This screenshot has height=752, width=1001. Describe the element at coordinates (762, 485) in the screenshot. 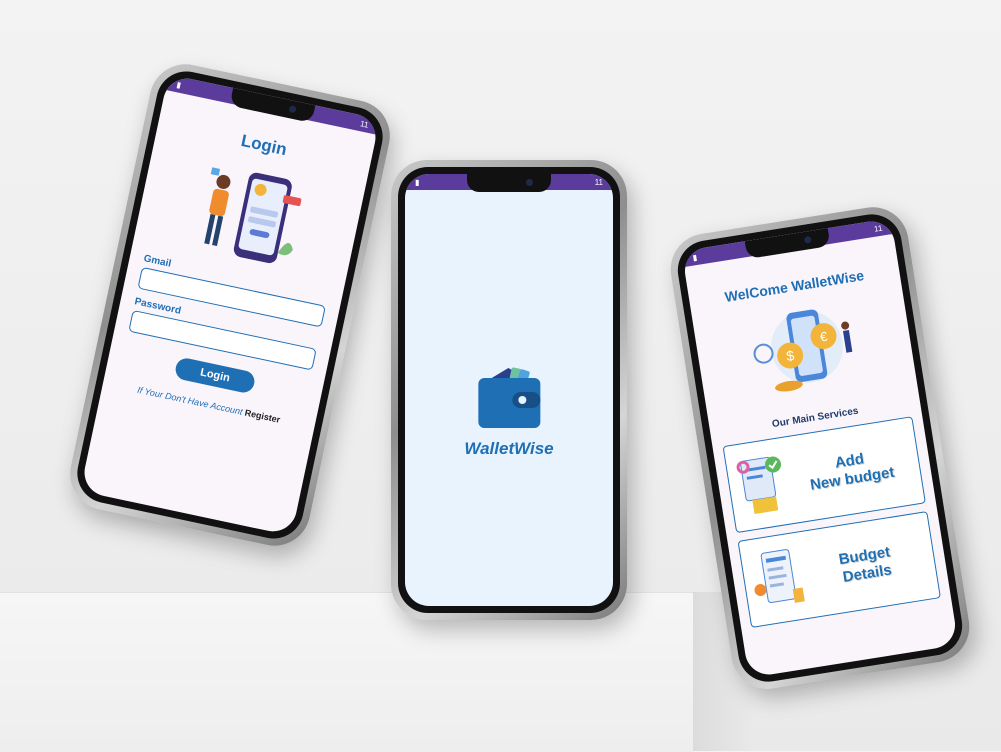

I see `add-budget-illustration` at that location.